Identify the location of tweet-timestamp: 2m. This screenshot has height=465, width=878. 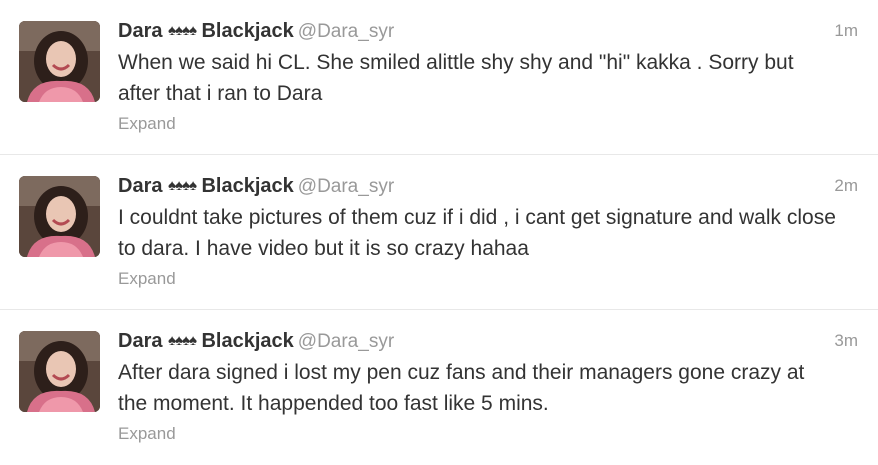
(846, 186).